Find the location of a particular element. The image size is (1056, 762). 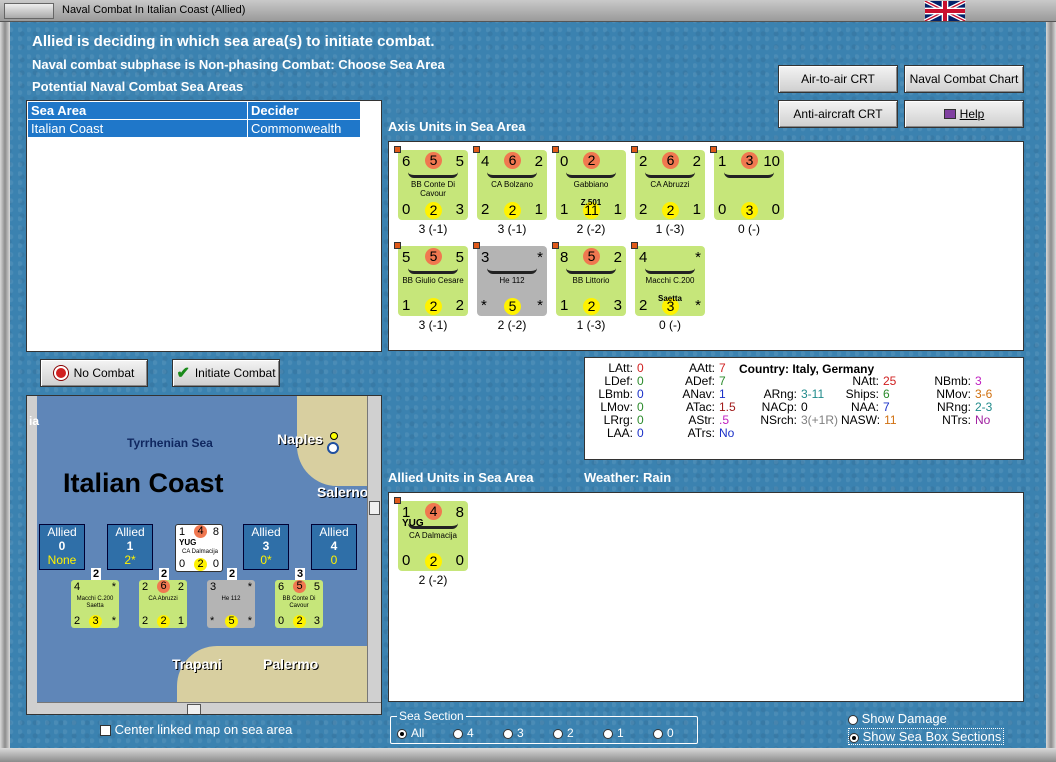

unit-status: 2 (-2) is located at coordinates (433, 580).